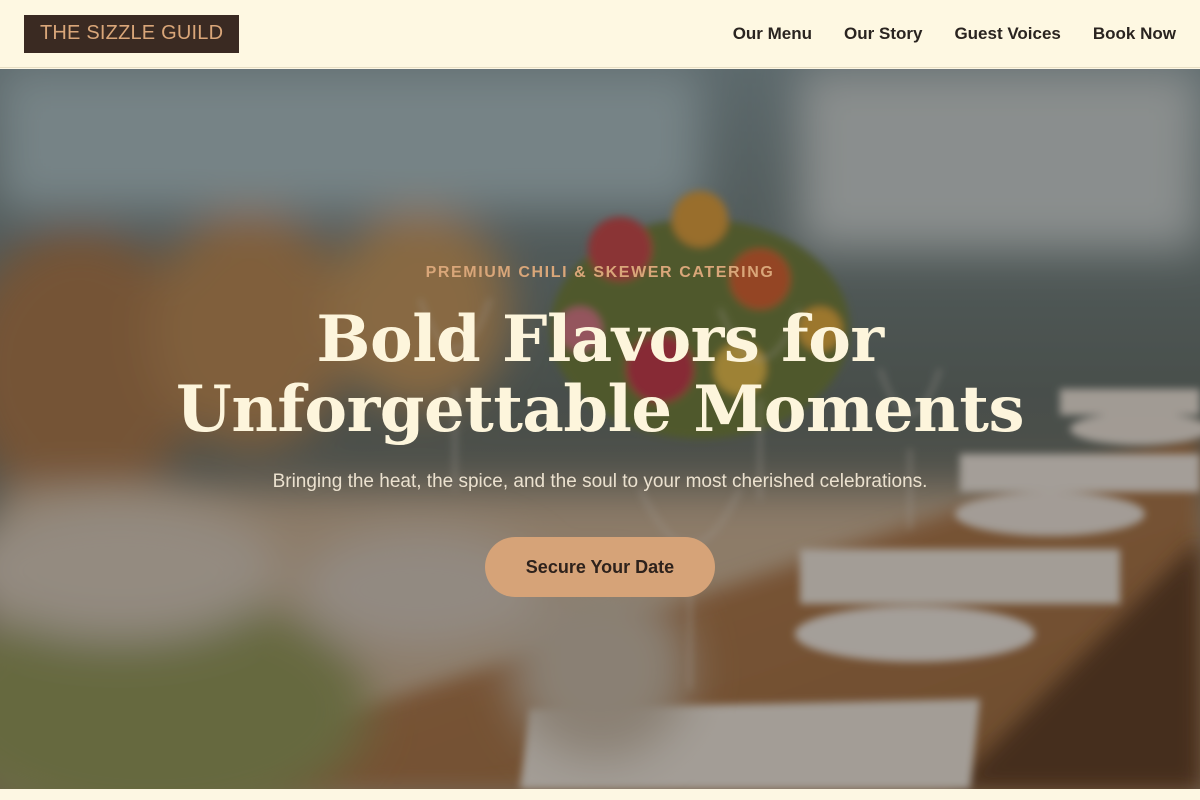  What do you see at coordinates (1134, 34) in the screenshot?
I see `nav-link-book-now: Book Now` at bounding box center [1134, 34].